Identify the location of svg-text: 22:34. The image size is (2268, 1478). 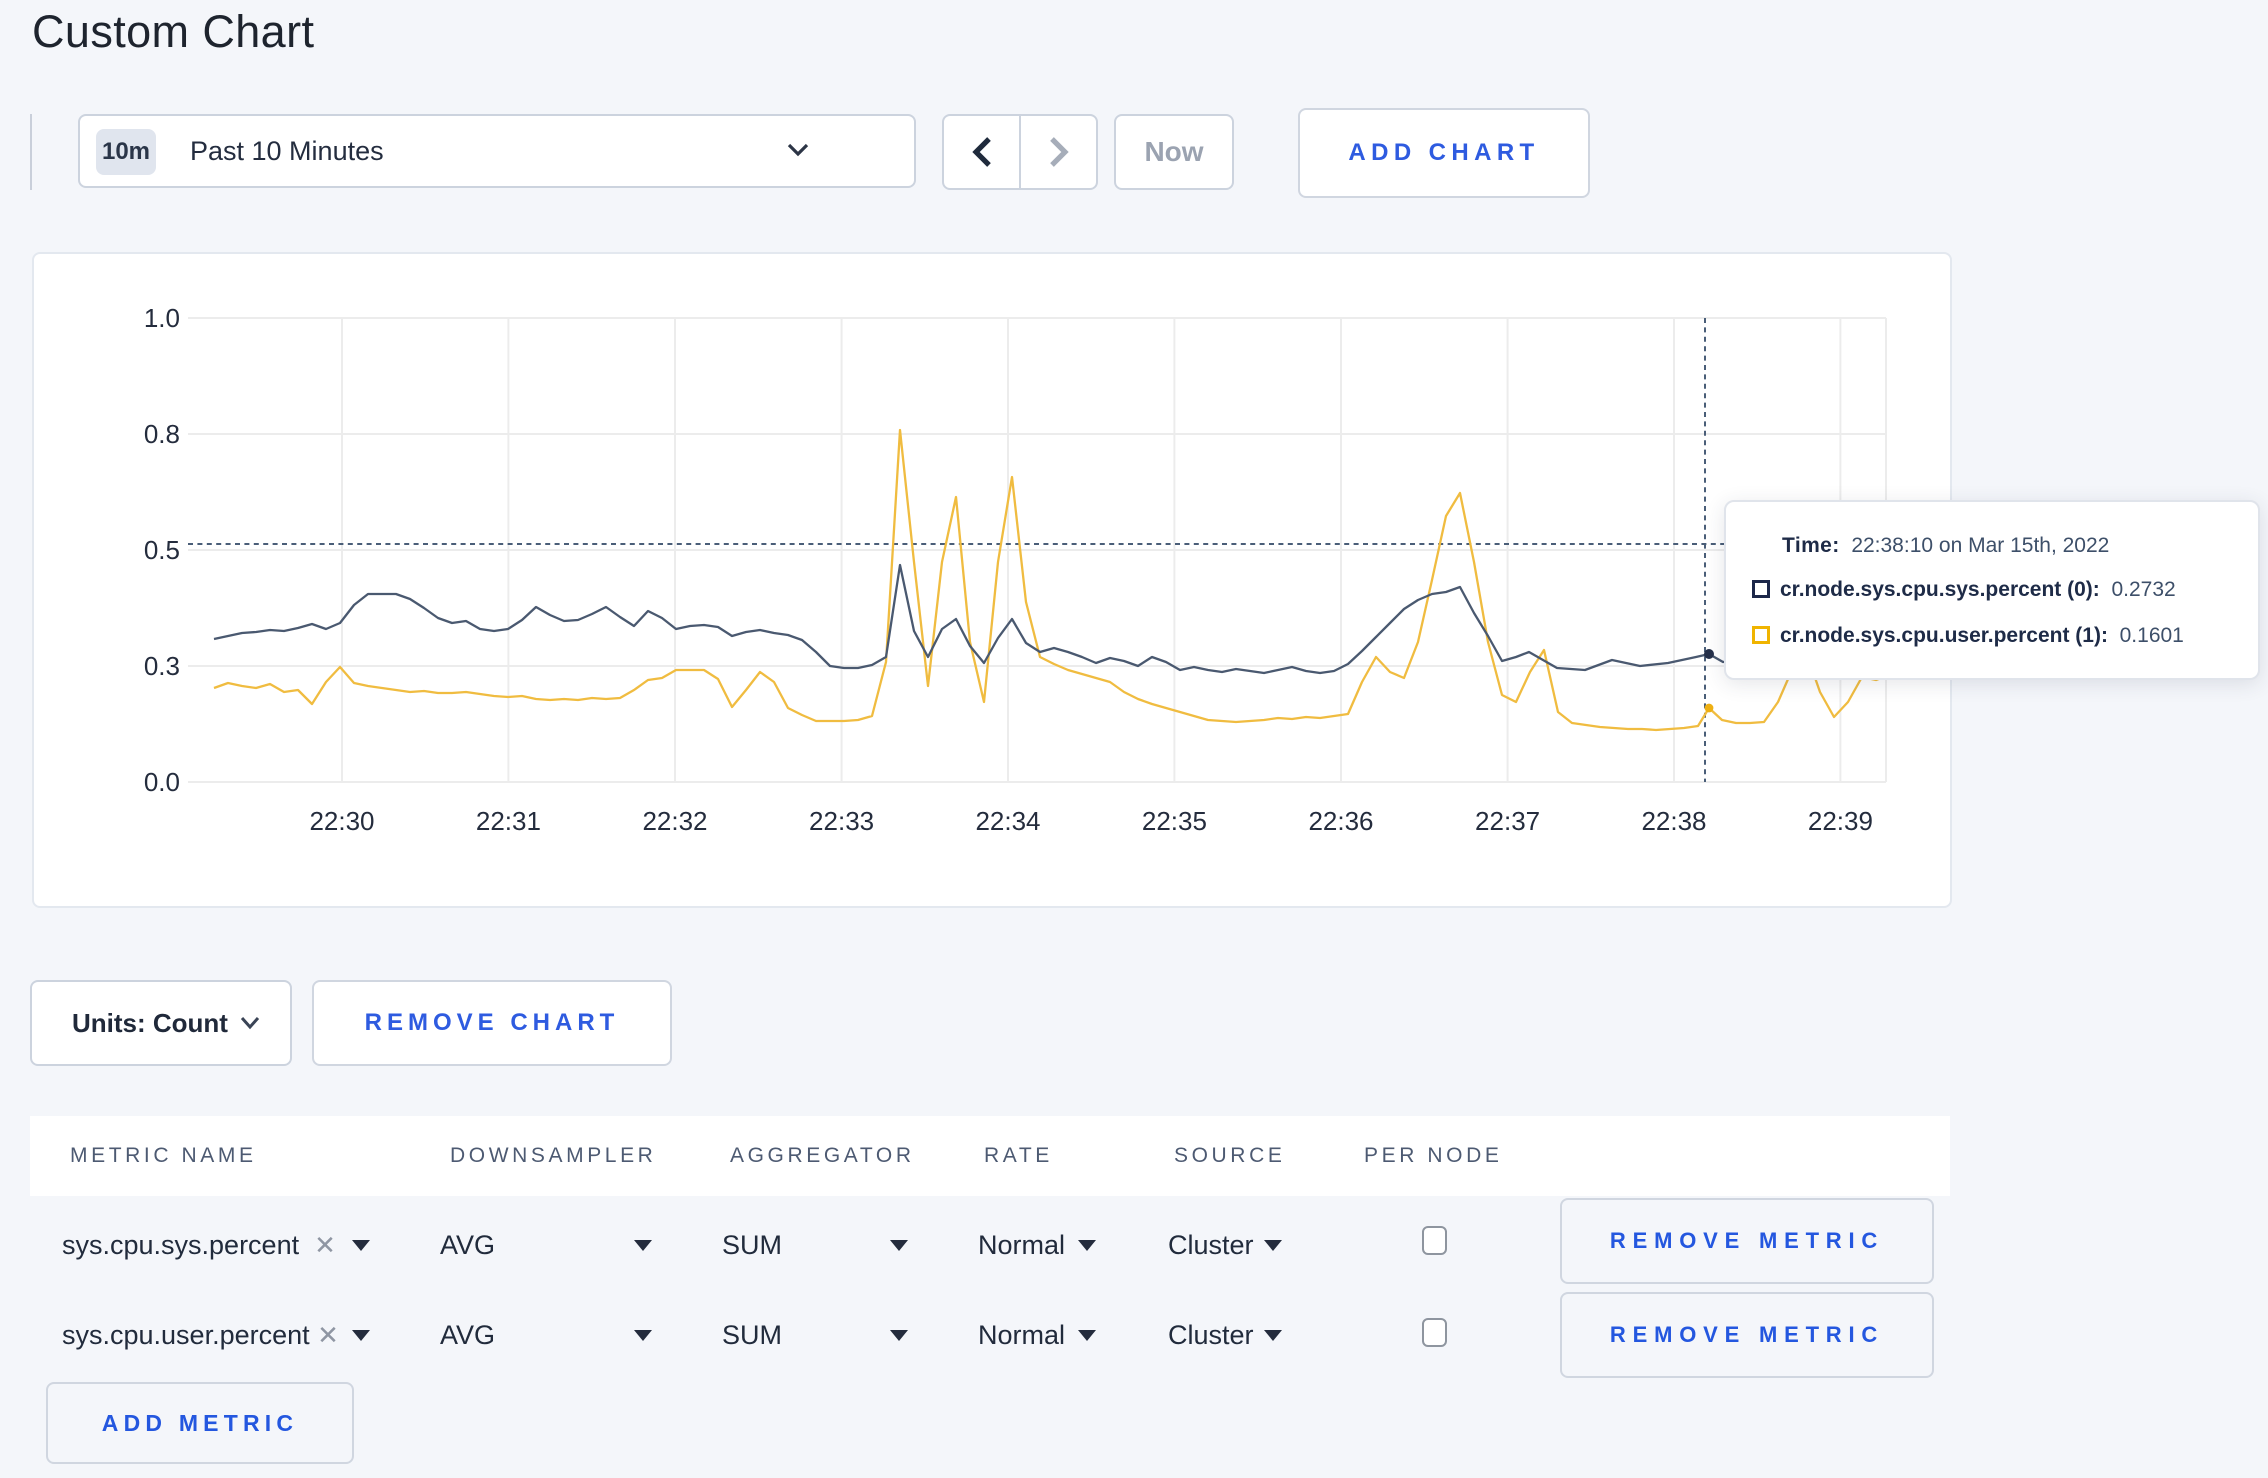
(1007, 821).